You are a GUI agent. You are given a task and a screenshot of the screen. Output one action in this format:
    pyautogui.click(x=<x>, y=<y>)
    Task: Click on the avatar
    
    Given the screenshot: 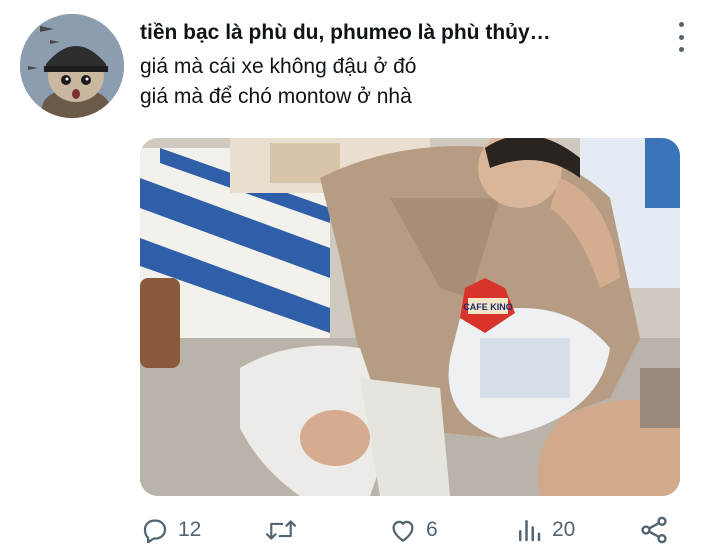 What is the action you would take?
    pyautogui.click(x=72, y=66)
    